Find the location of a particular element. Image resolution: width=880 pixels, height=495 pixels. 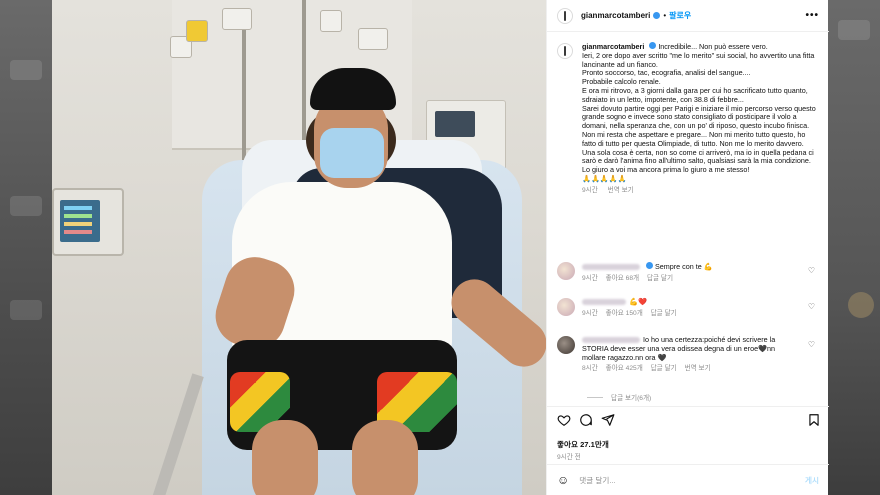

post-comment-button: 게시 is located at coordinates (812, 480).